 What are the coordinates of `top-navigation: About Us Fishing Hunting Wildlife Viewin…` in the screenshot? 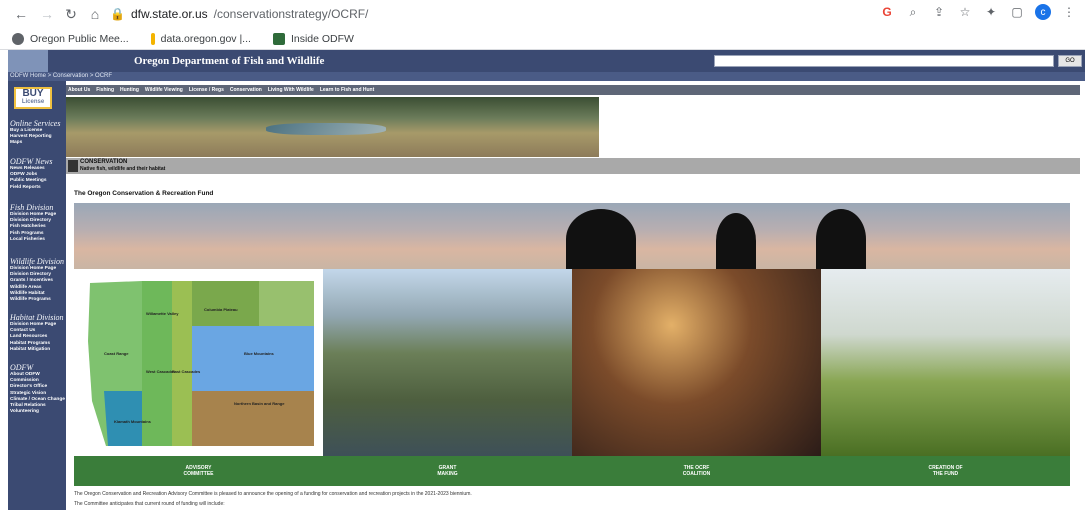 It's located at (573, 90).